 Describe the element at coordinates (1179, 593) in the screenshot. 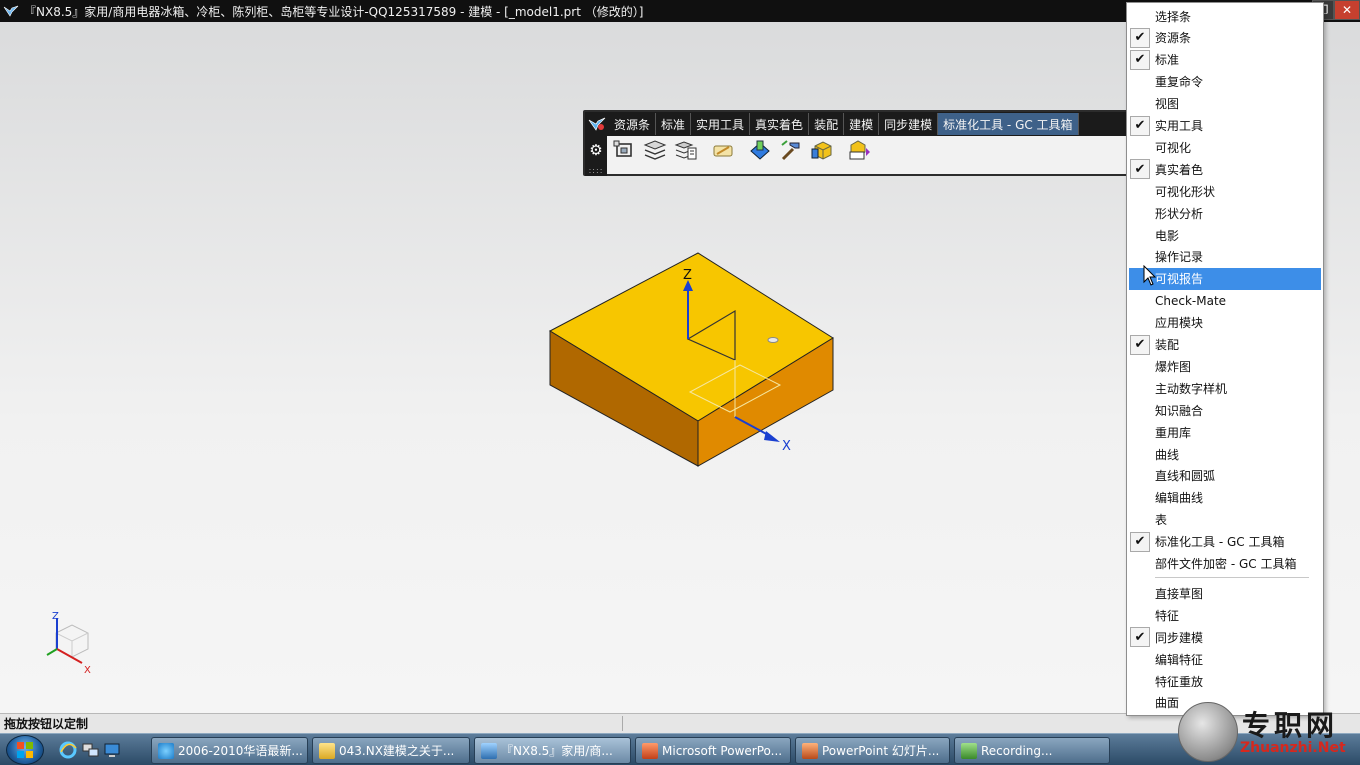

I see `menu-item-label: 直接草图` at that location.